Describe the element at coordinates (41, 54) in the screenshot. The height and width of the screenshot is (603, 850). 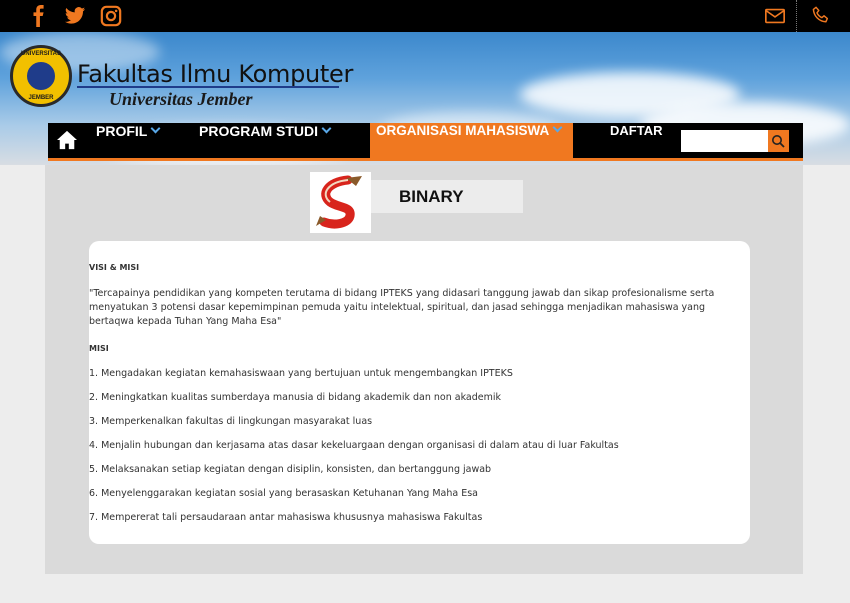
I see `logo-text-top: UNIVERSITAS` at that location.